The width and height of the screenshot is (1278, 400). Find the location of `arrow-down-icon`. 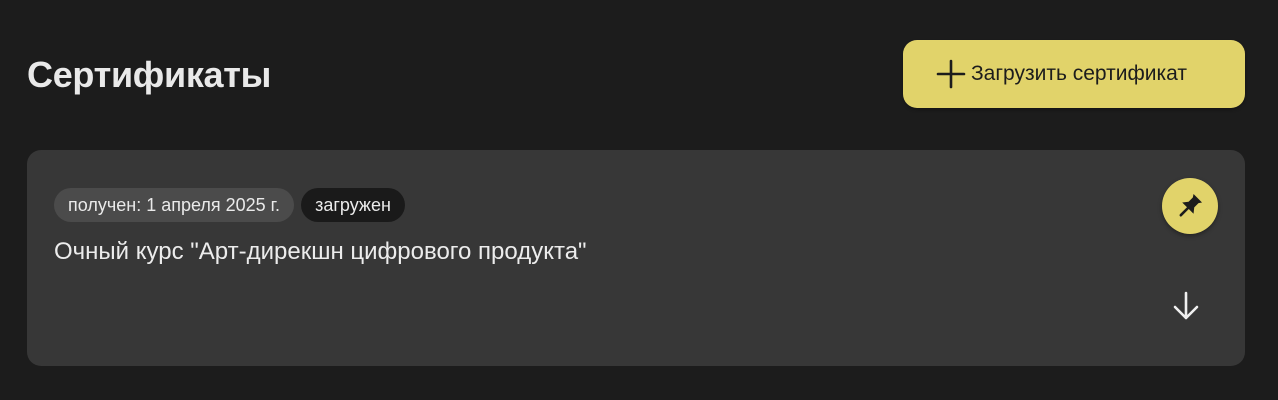

arrow-down-icon is located at coordinates (1186, 305).